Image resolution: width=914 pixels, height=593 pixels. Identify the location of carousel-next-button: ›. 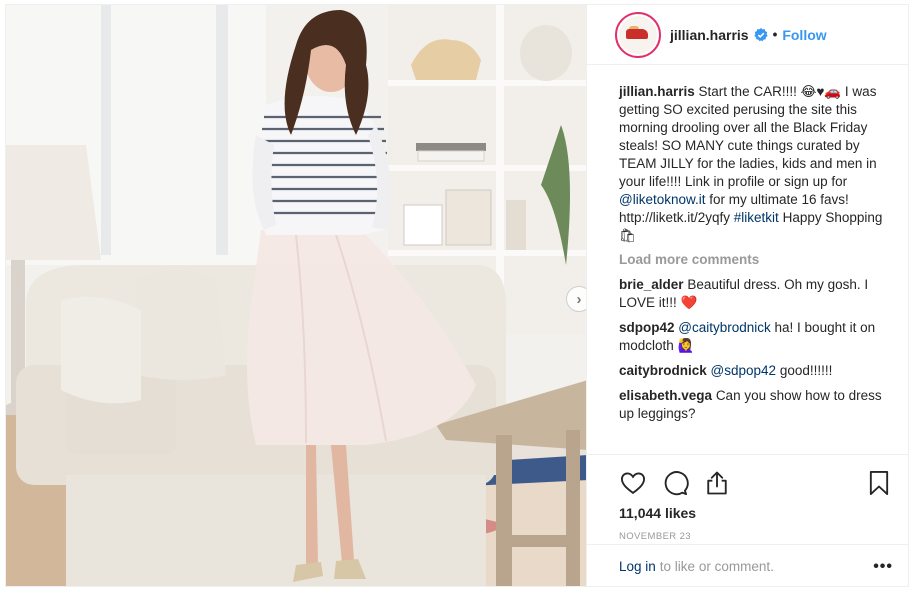
(576, 299).